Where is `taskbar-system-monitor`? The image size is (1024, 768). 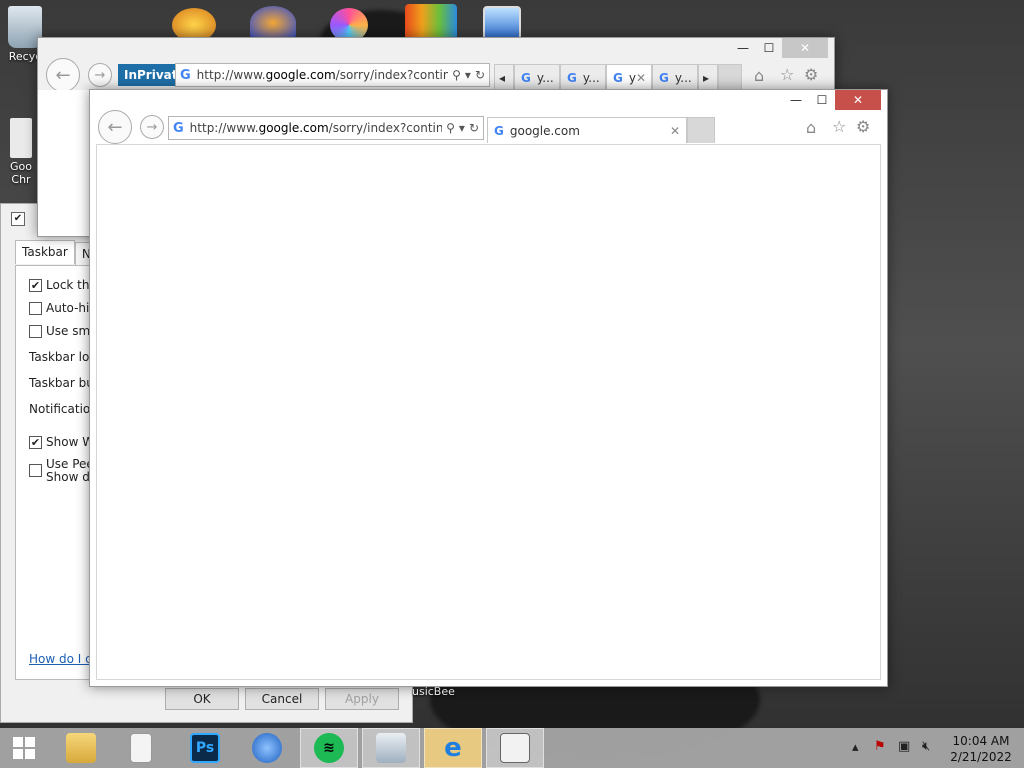 taskbar-system-monitor is located at coordinates (391, 748).